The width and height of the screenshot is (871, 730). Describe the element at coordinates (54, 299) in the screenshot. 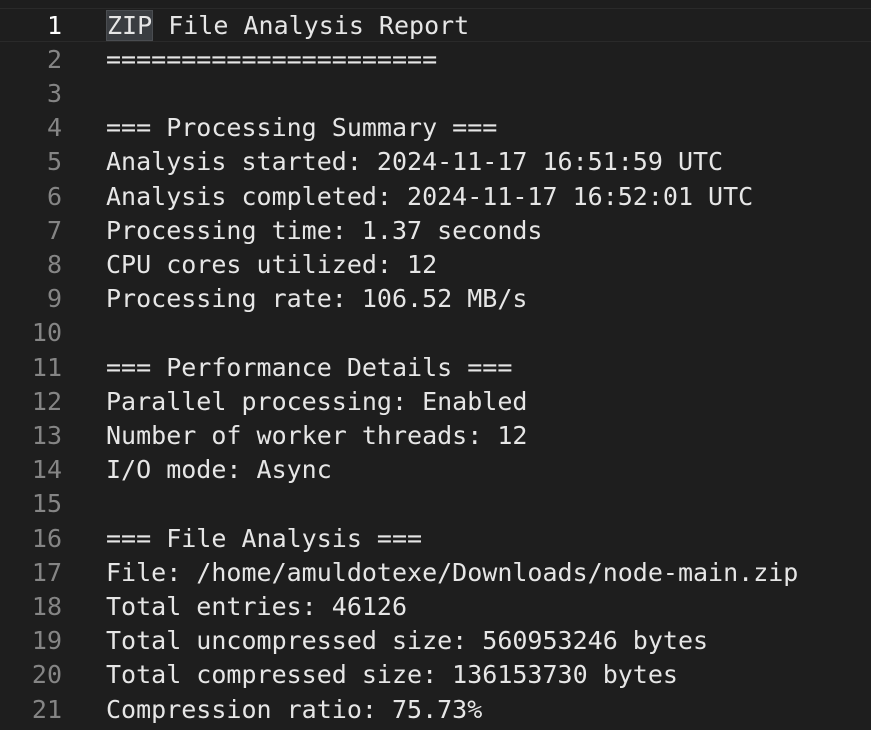

I see `line-number: 9` at that location.